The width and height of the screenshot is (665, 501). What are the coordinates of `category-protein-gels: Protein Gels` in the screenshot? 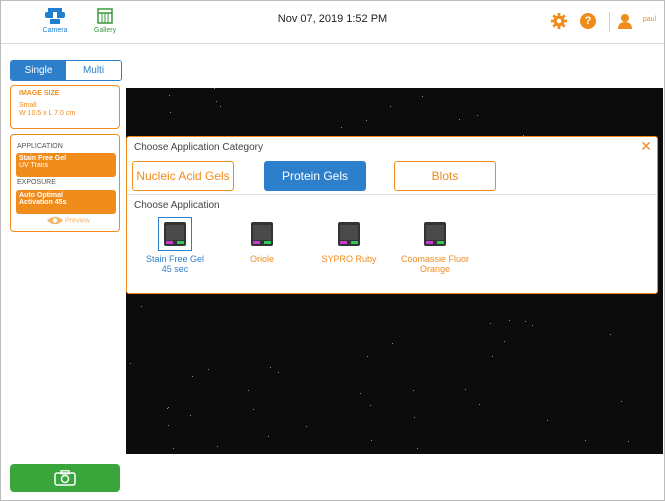 It's located at (315, 176).